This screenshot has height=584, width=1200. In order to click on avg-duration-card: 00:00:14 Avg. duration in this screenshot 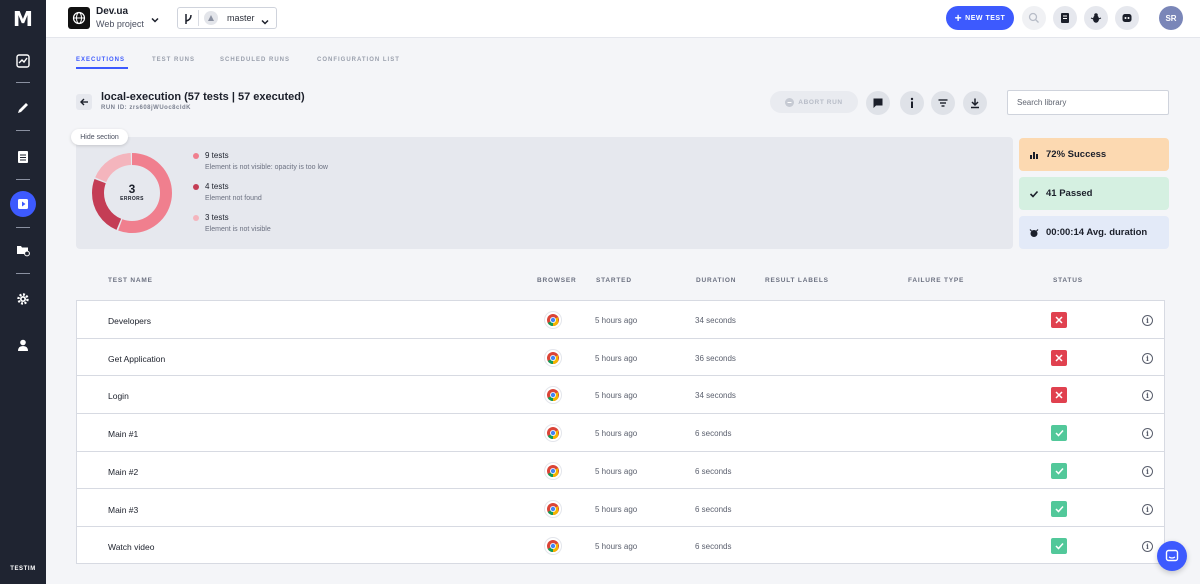, I will do `click(1094, 232)`.